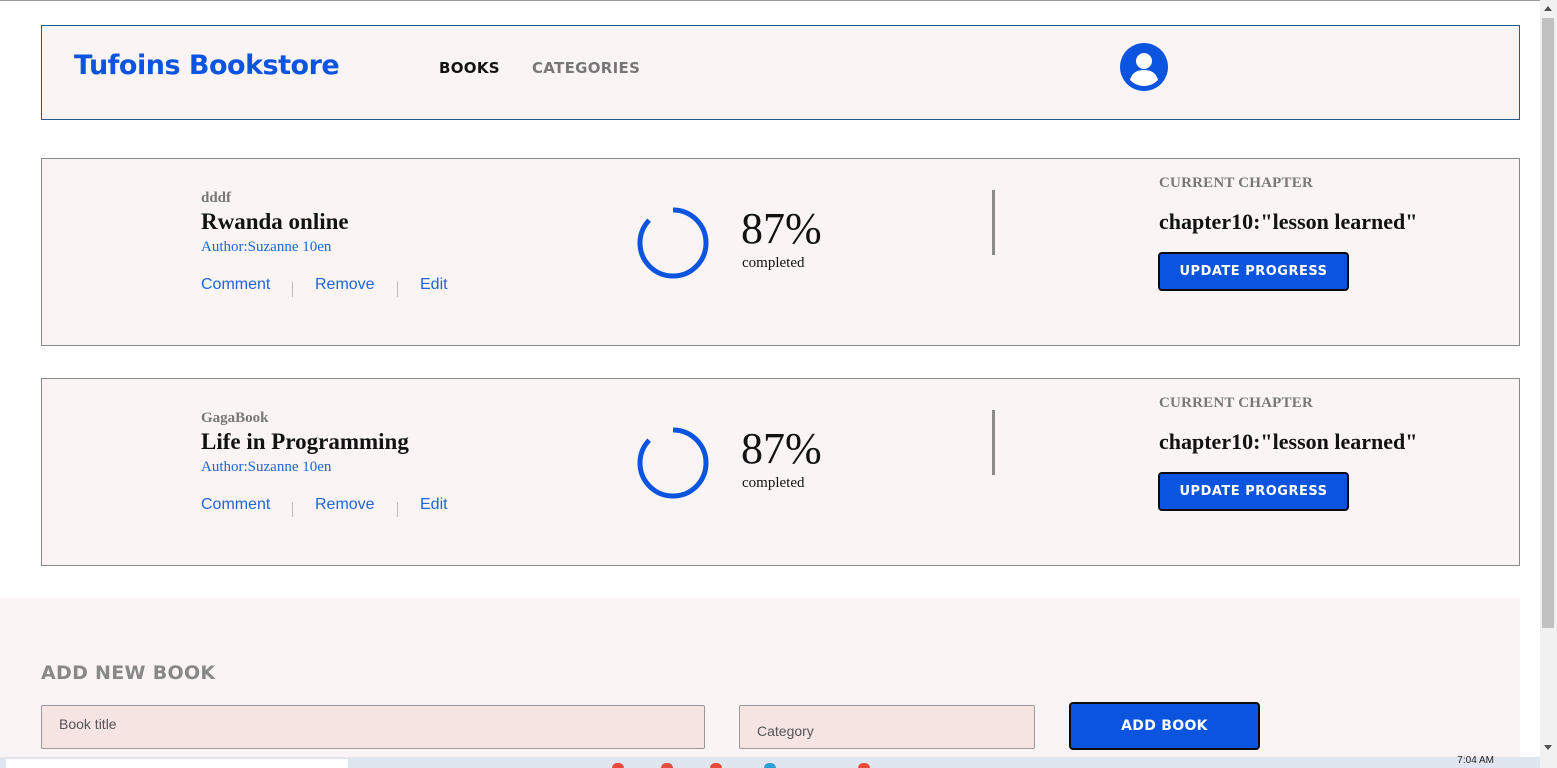 The image size is (1557, 768). What do you see at coordinates (128, 673) in the screenshot?
I see `add-book-heading: ADD NEW BOOK` at bounding box center [128, 673].